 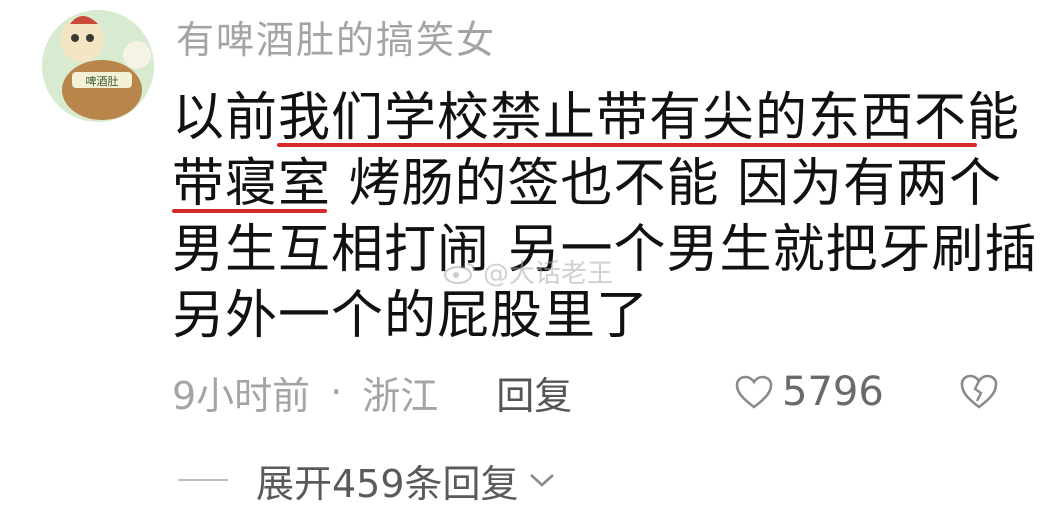 I want to click on watermark: @大话老王, so click(x=528, y=271).